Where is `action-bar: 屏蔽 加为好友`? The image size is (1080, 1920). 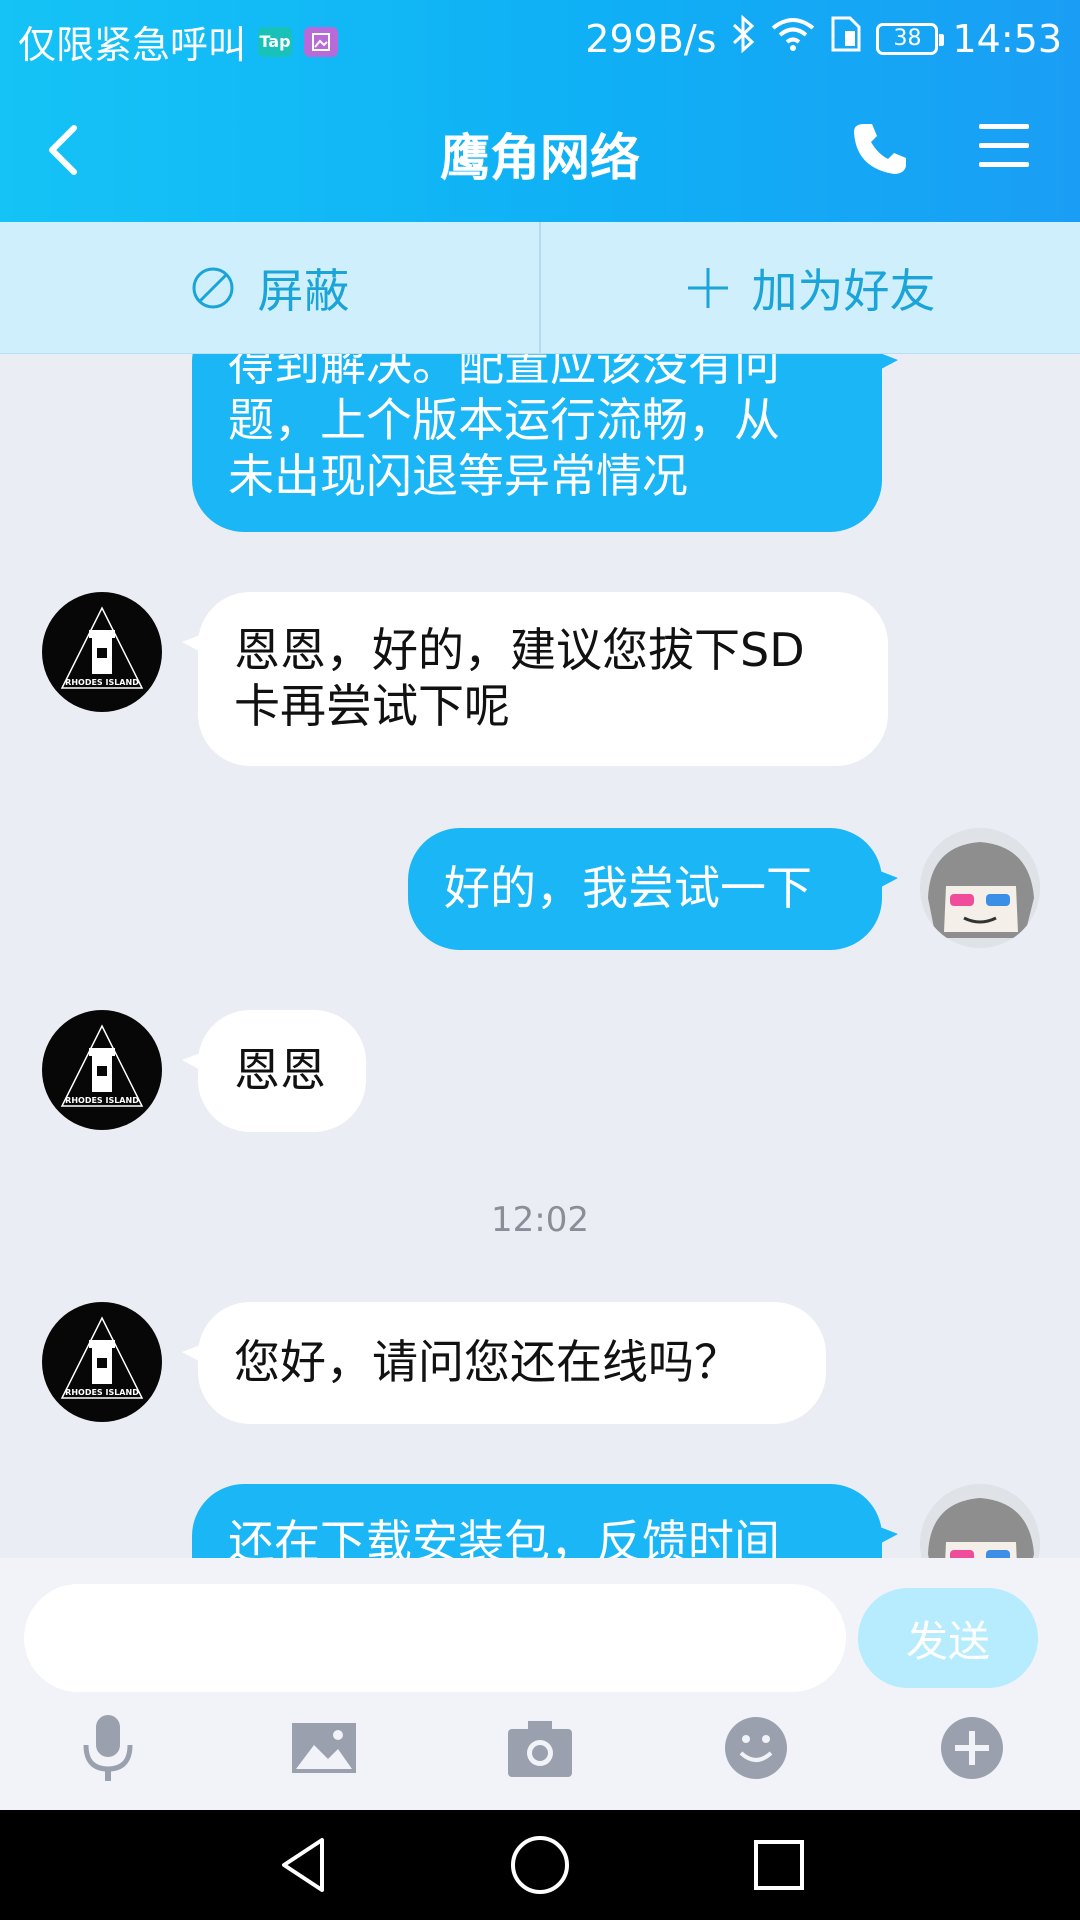
action-bar: 屏蔽 加为好友 is located at coordinates (540, 288).